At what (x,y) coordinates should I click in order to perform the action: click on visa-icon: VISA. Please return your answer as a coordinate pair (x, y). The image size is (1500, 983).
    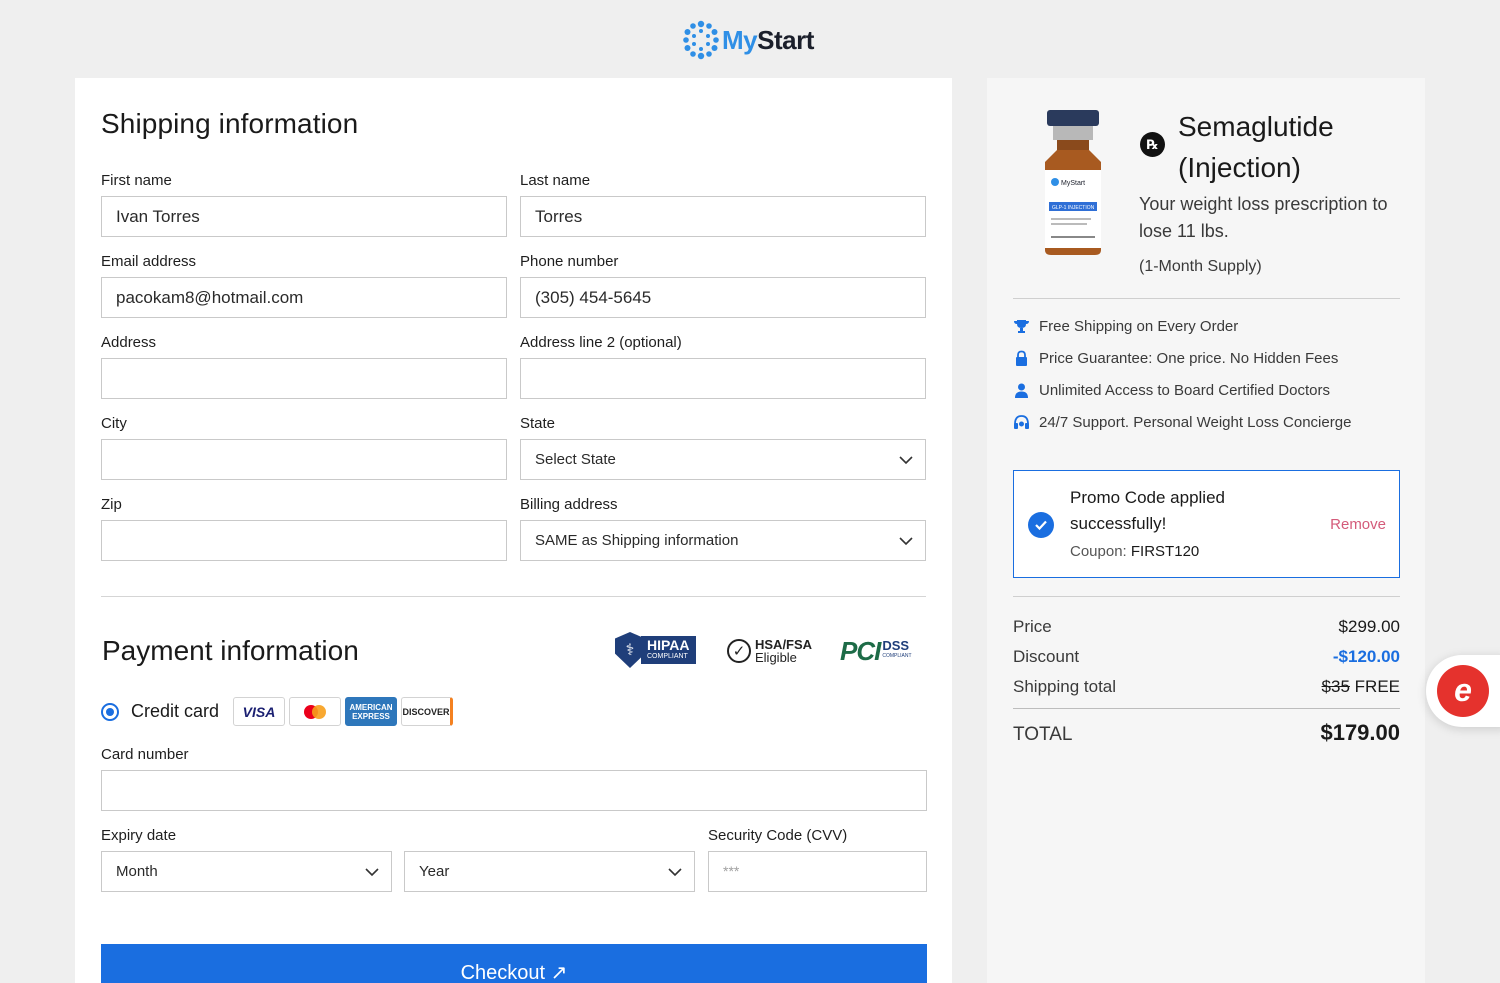
    Looking at the image, I should click on (259, 711).